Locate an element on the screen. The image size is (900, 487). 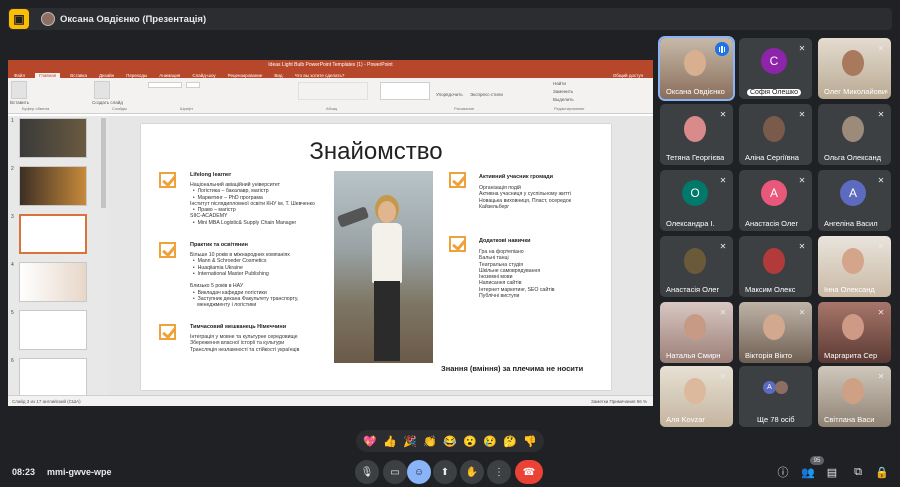
thumbs-down-reaction-icon: 👎 is located at coordinates (530, 441).